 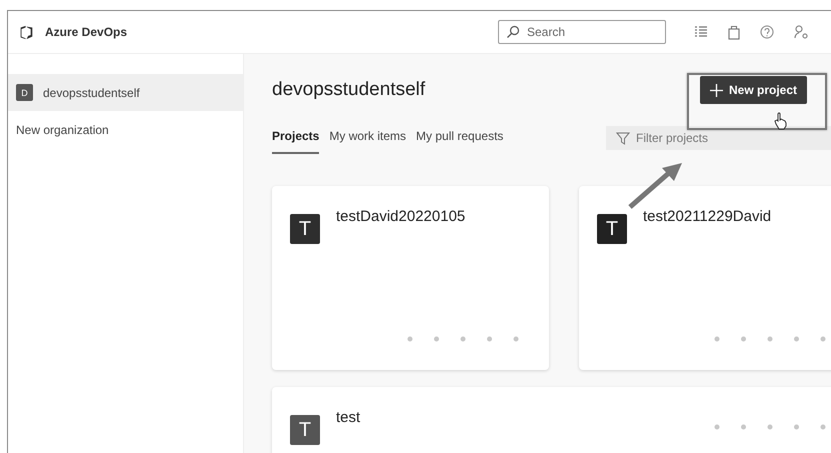 I want to click on organization-item: D devopsstudentself, so click(x=125, y=92).